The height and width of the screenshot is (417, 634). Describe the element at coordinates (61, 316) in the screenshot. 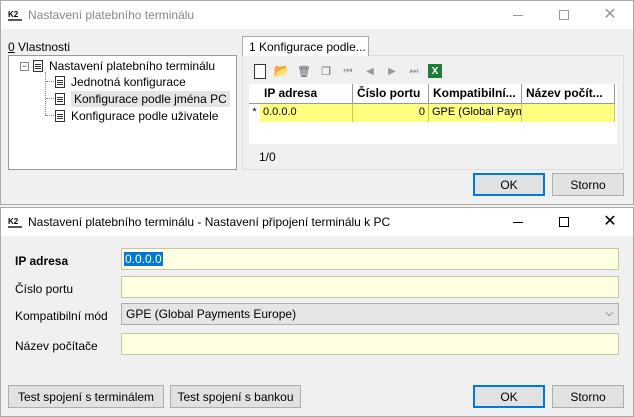

I see `compat-mode-label: Kompatibilní mód` at that location.